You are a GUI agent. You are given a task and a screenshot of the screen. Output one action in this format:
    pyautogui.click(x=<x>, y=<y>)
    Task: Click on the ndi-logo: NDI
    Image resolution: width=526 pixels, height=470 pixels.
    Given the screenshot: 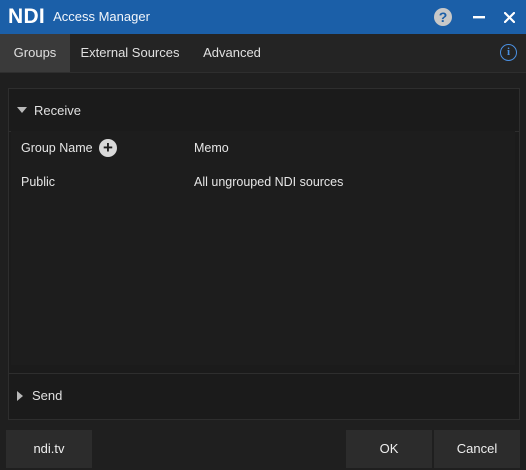 What is the action you would take?
    pyautogui.click(x=27, y=16)
    